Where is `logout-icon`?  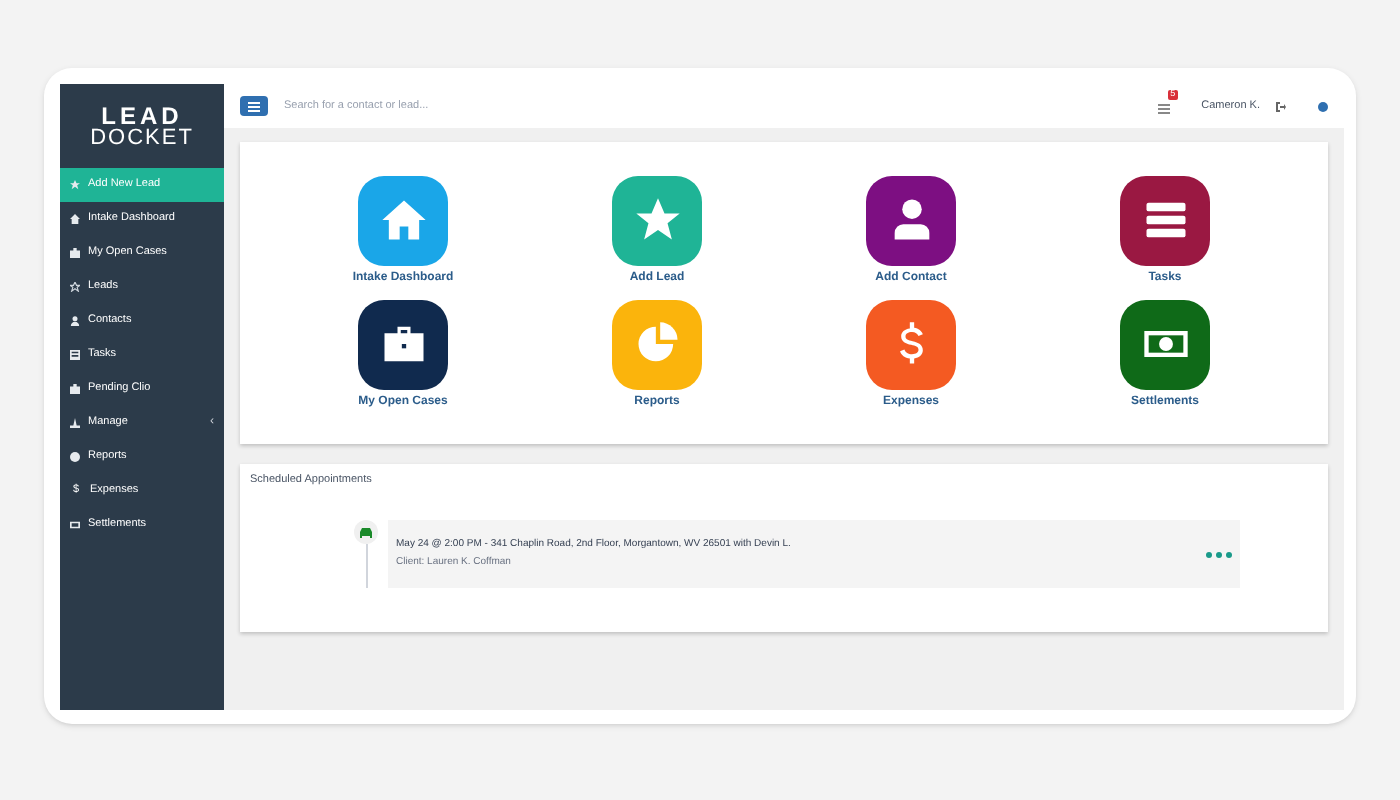 logout-icon is located at coordinates (1281, 106).